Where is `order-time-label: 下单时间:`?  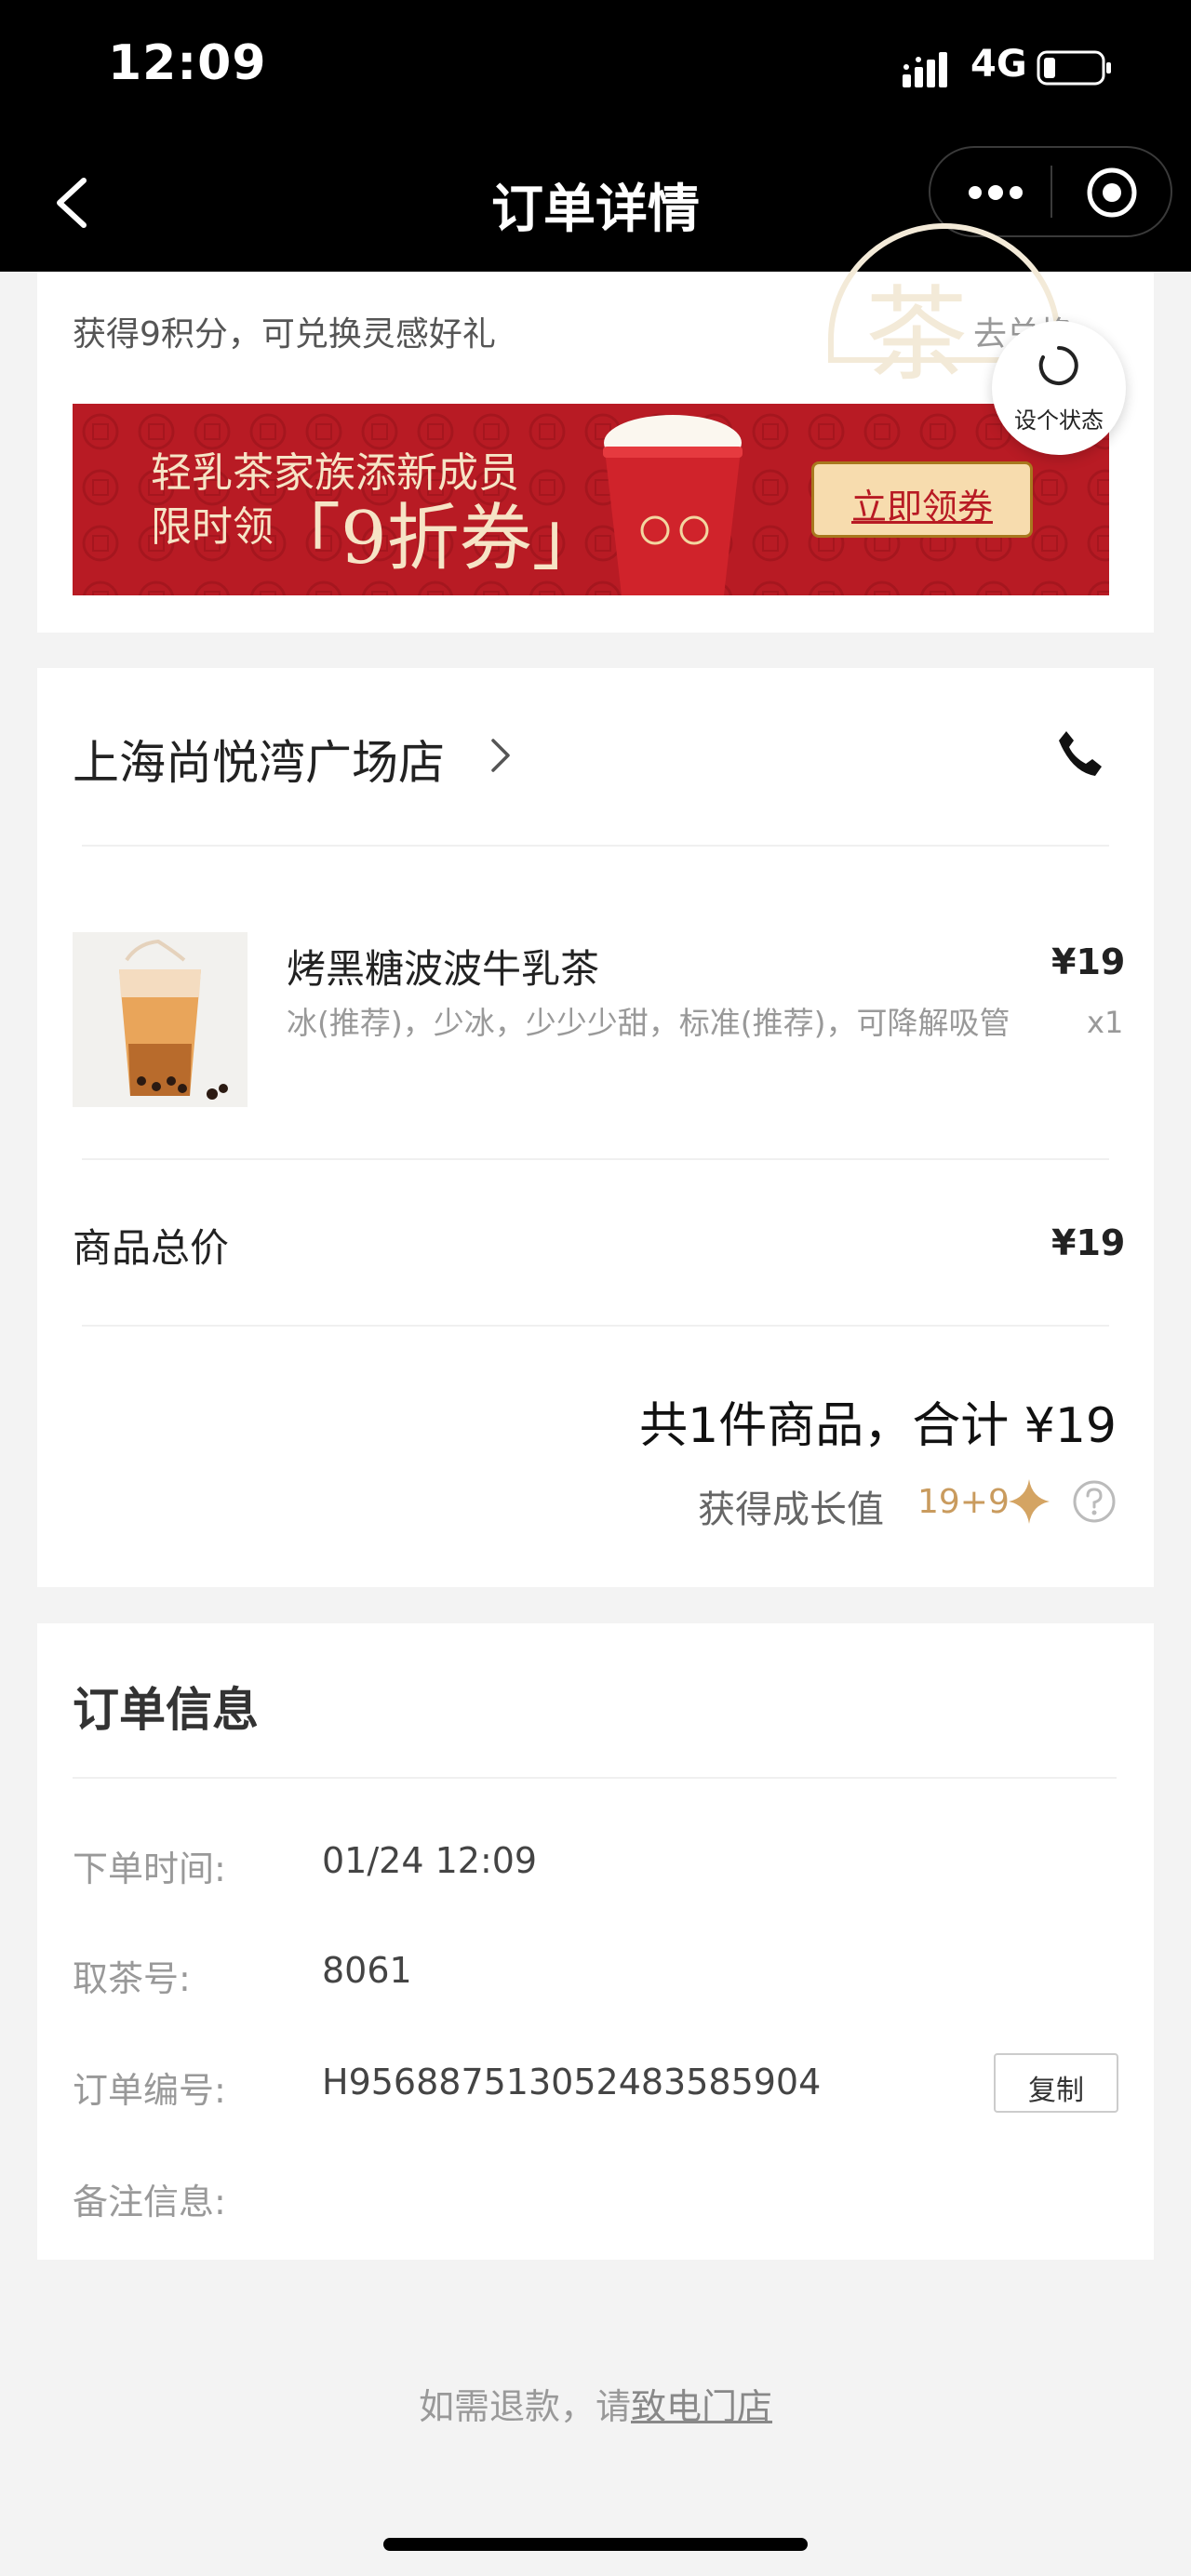
order-time-label: 下单时间: is located at coordinates (149, 1869).